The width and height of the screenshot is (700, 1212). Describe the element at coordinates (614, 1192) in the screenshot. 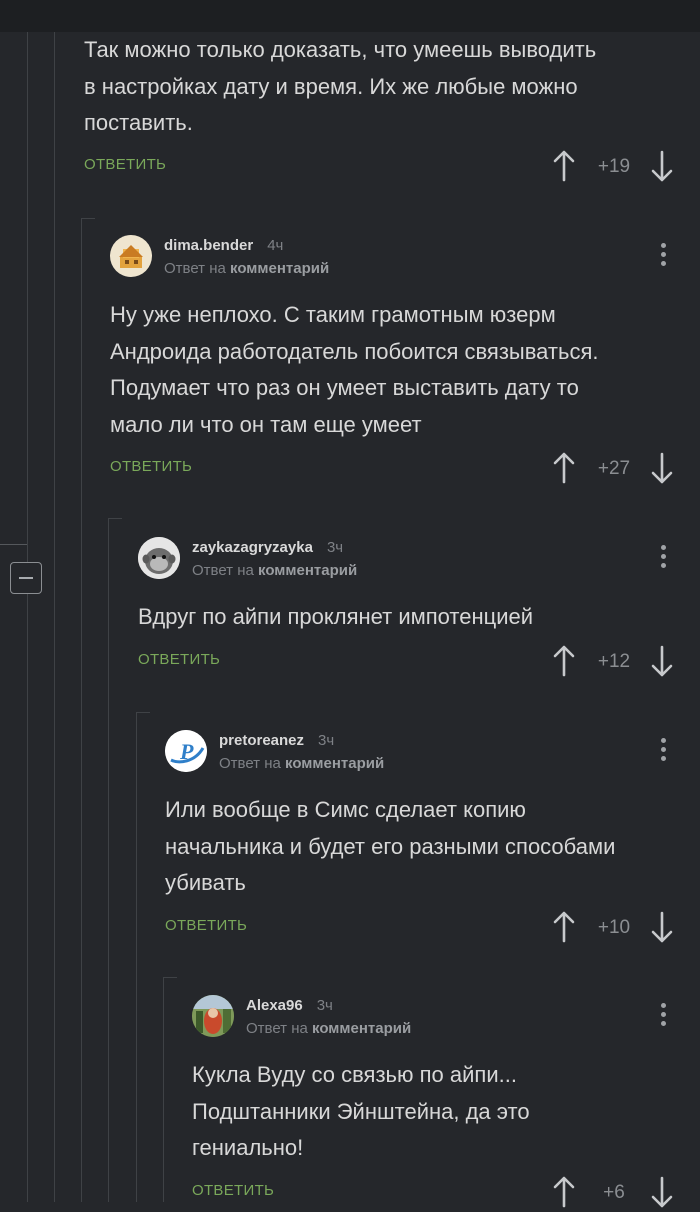

I see `rating-value: +6` at that location.